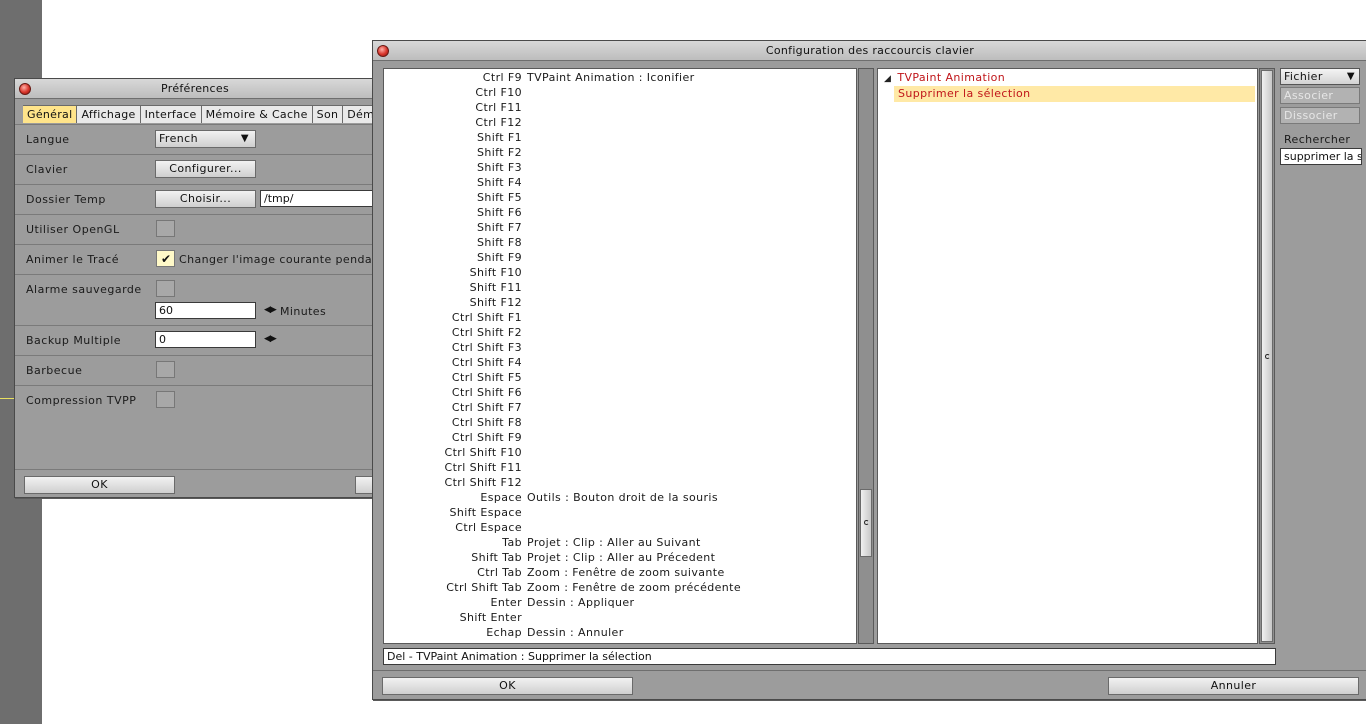 Image resolution: width=1366 pixels, height=724 pixels. I want to click on tab-affichage: Affichage, so click(109, 114).